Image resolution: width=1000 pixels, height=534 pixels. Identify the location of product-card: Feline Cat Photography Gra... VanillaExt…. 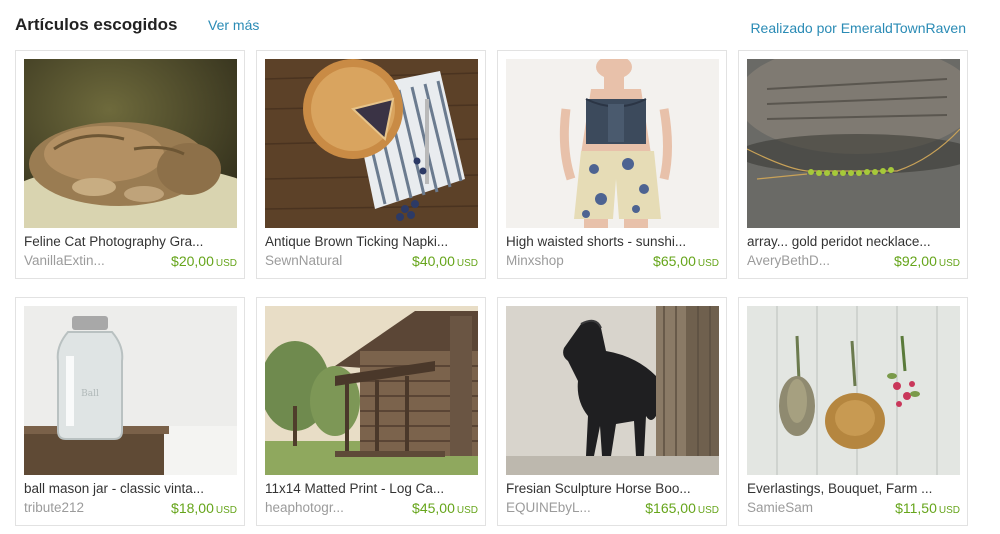
(130, 164).